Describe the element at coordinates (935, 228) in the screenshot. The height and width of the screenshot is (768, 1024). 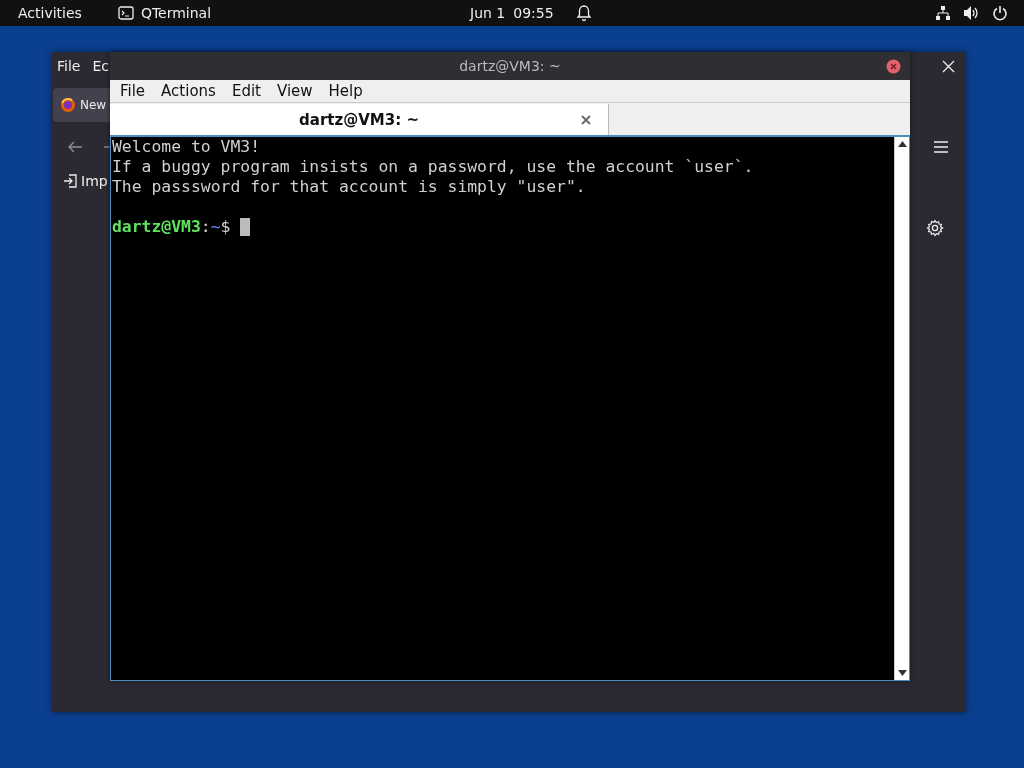
I see `settings-icon` at that location.